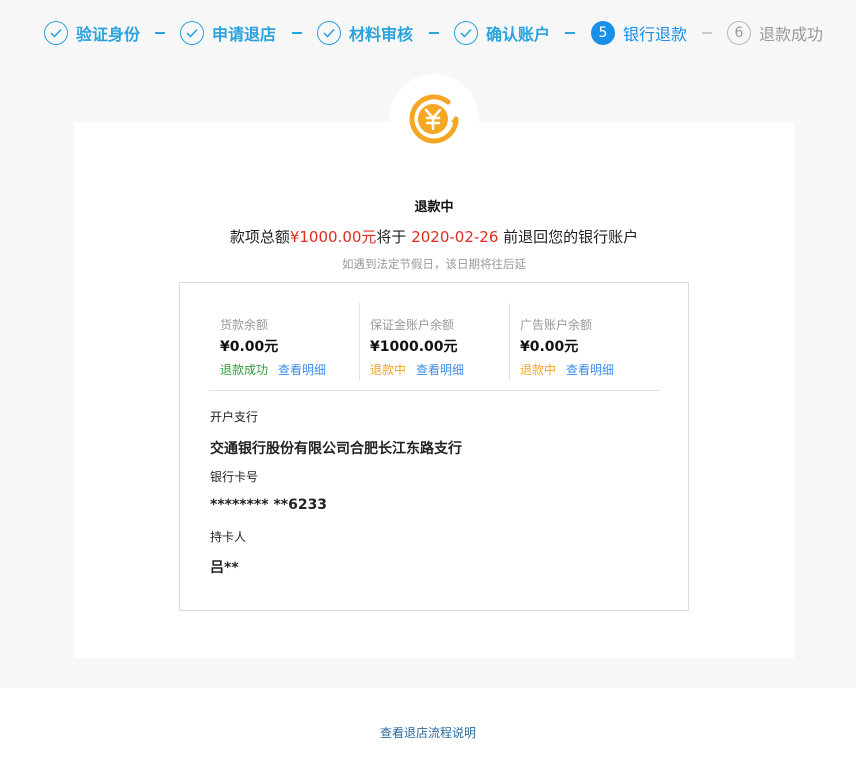 This screenshot has width=856, height=761. What do you see at coordinates (244, 370) in the screenshot?
I see `balance-status: 退款成功` at bounding box center [244, 370].